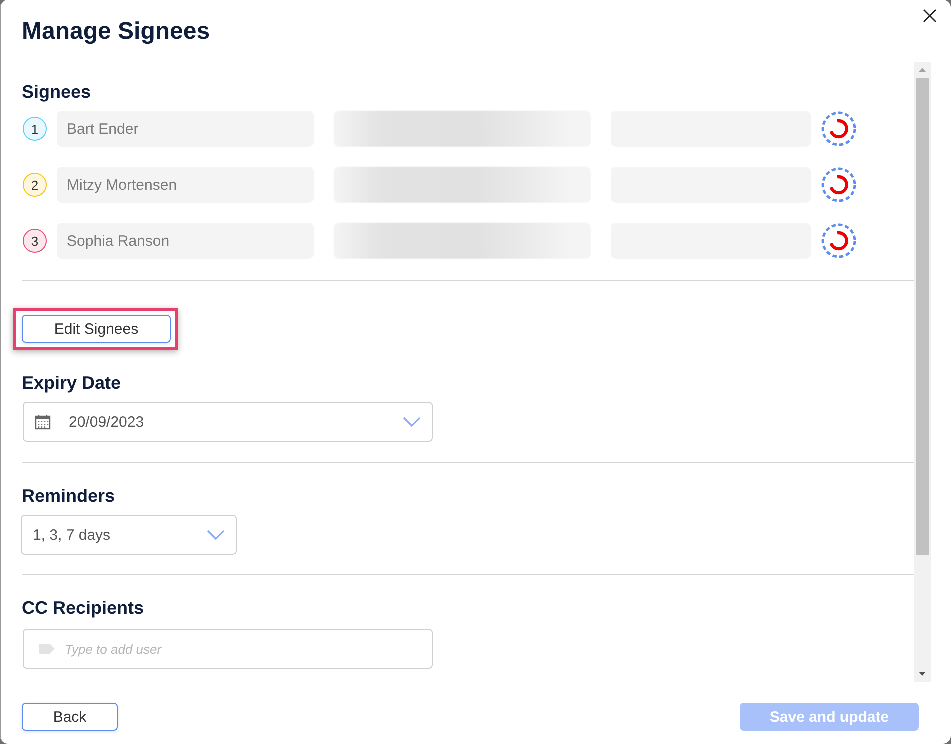 The height and width of the screenshot is (744, 951). I want to click on close-button, so click(930, 16).